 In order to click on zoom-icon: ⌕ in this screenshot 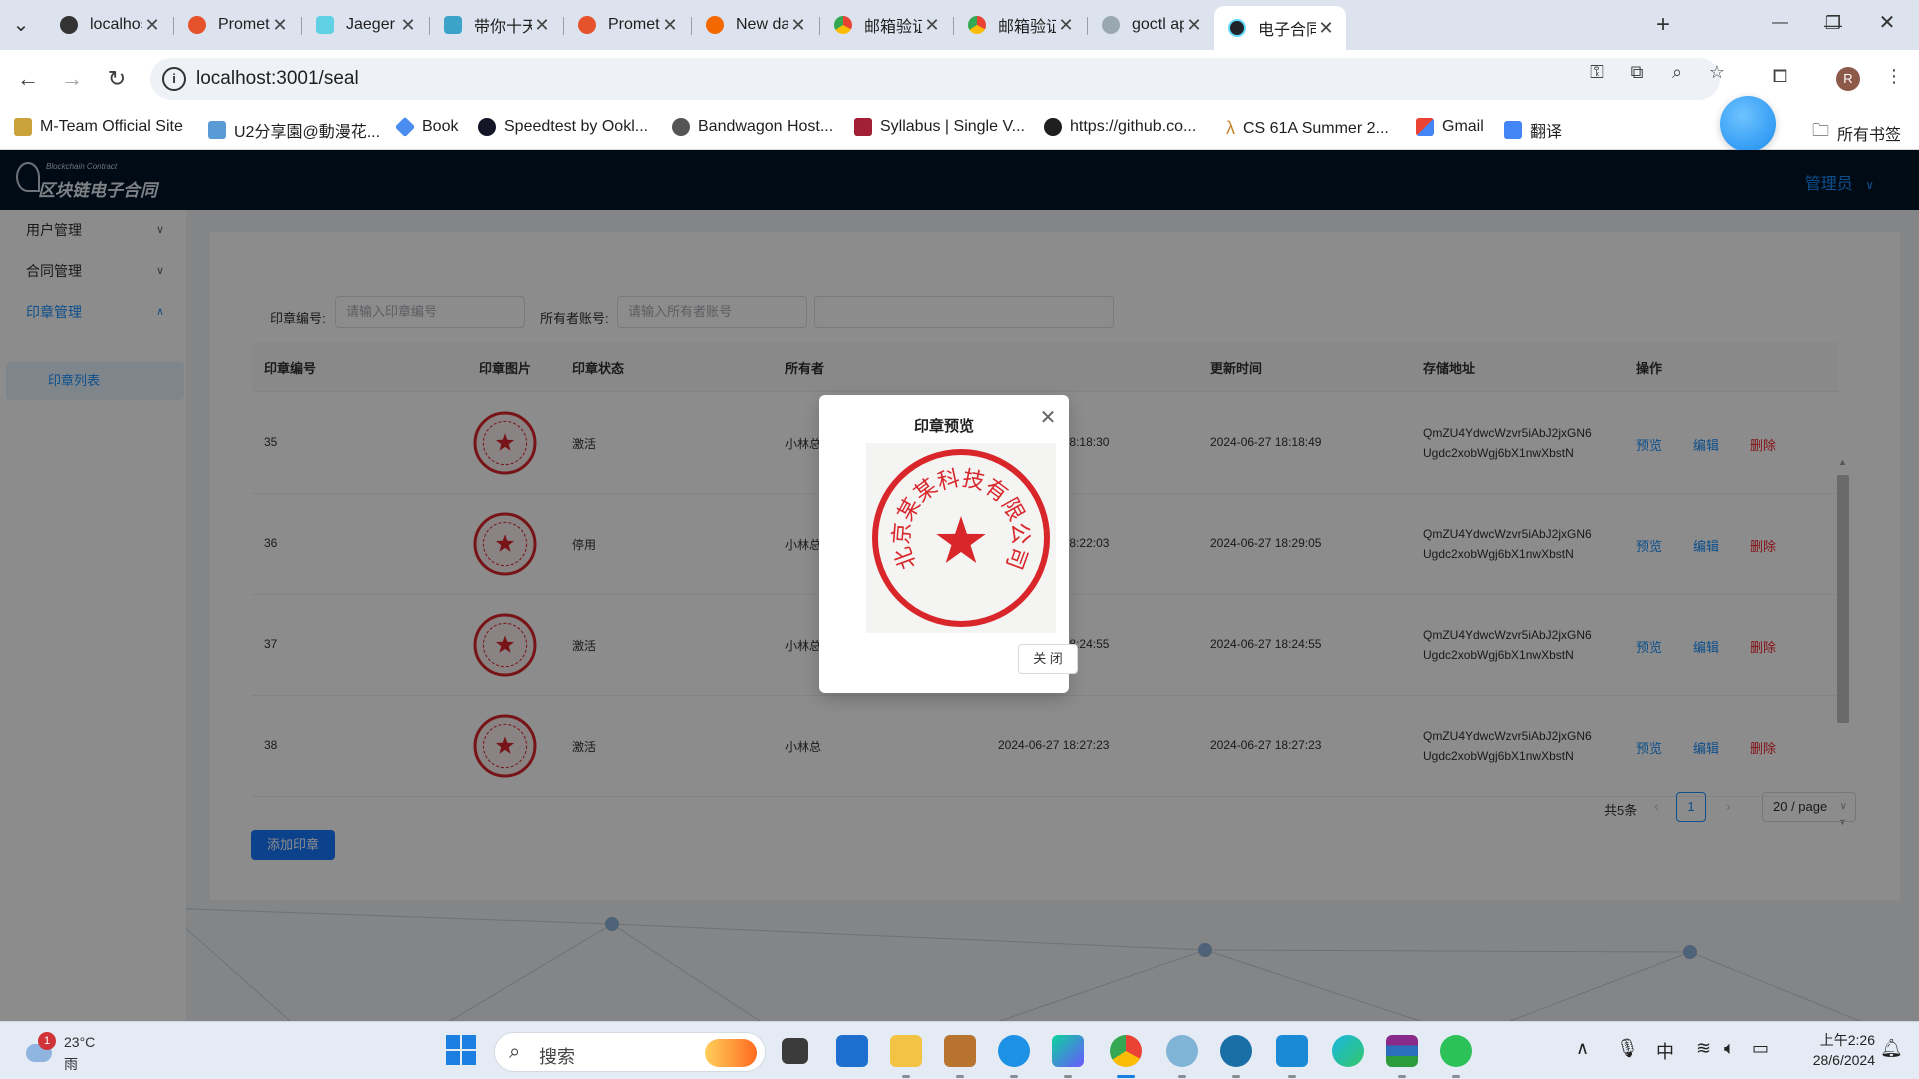, I will do `click(1677, 72)`.